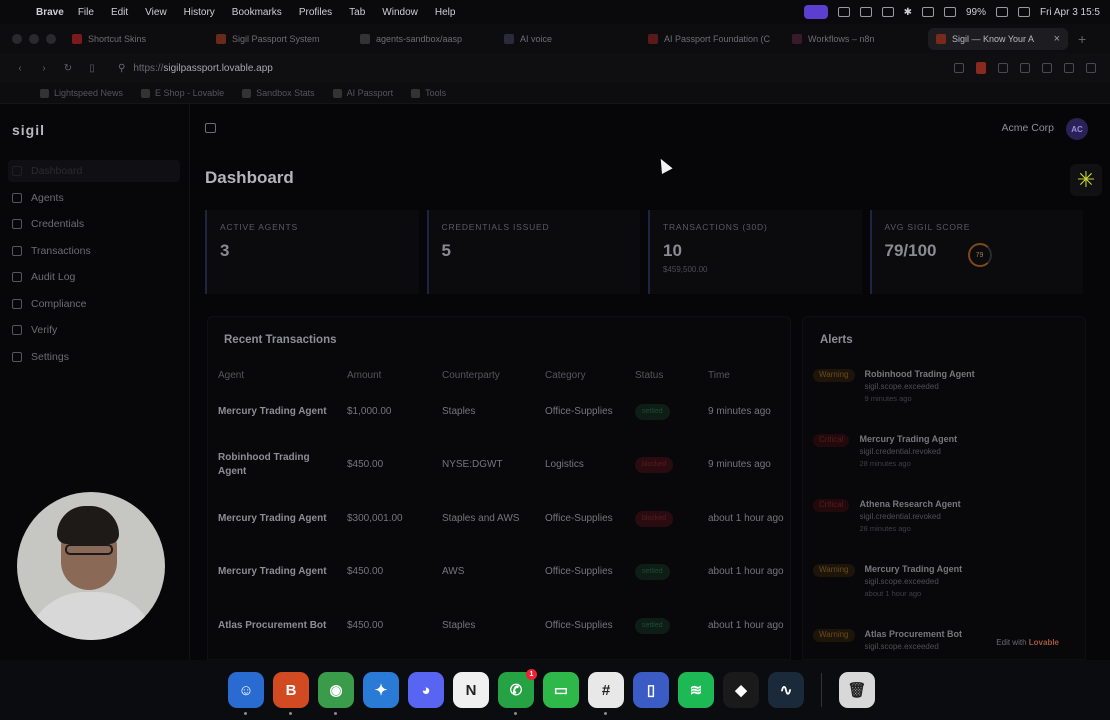 Image resolution: width=1110 pixels, height=720 pixels. Describe the element at coordinates (119, 12) in the screenshot. I see `menu-edit: Edit` at that location.